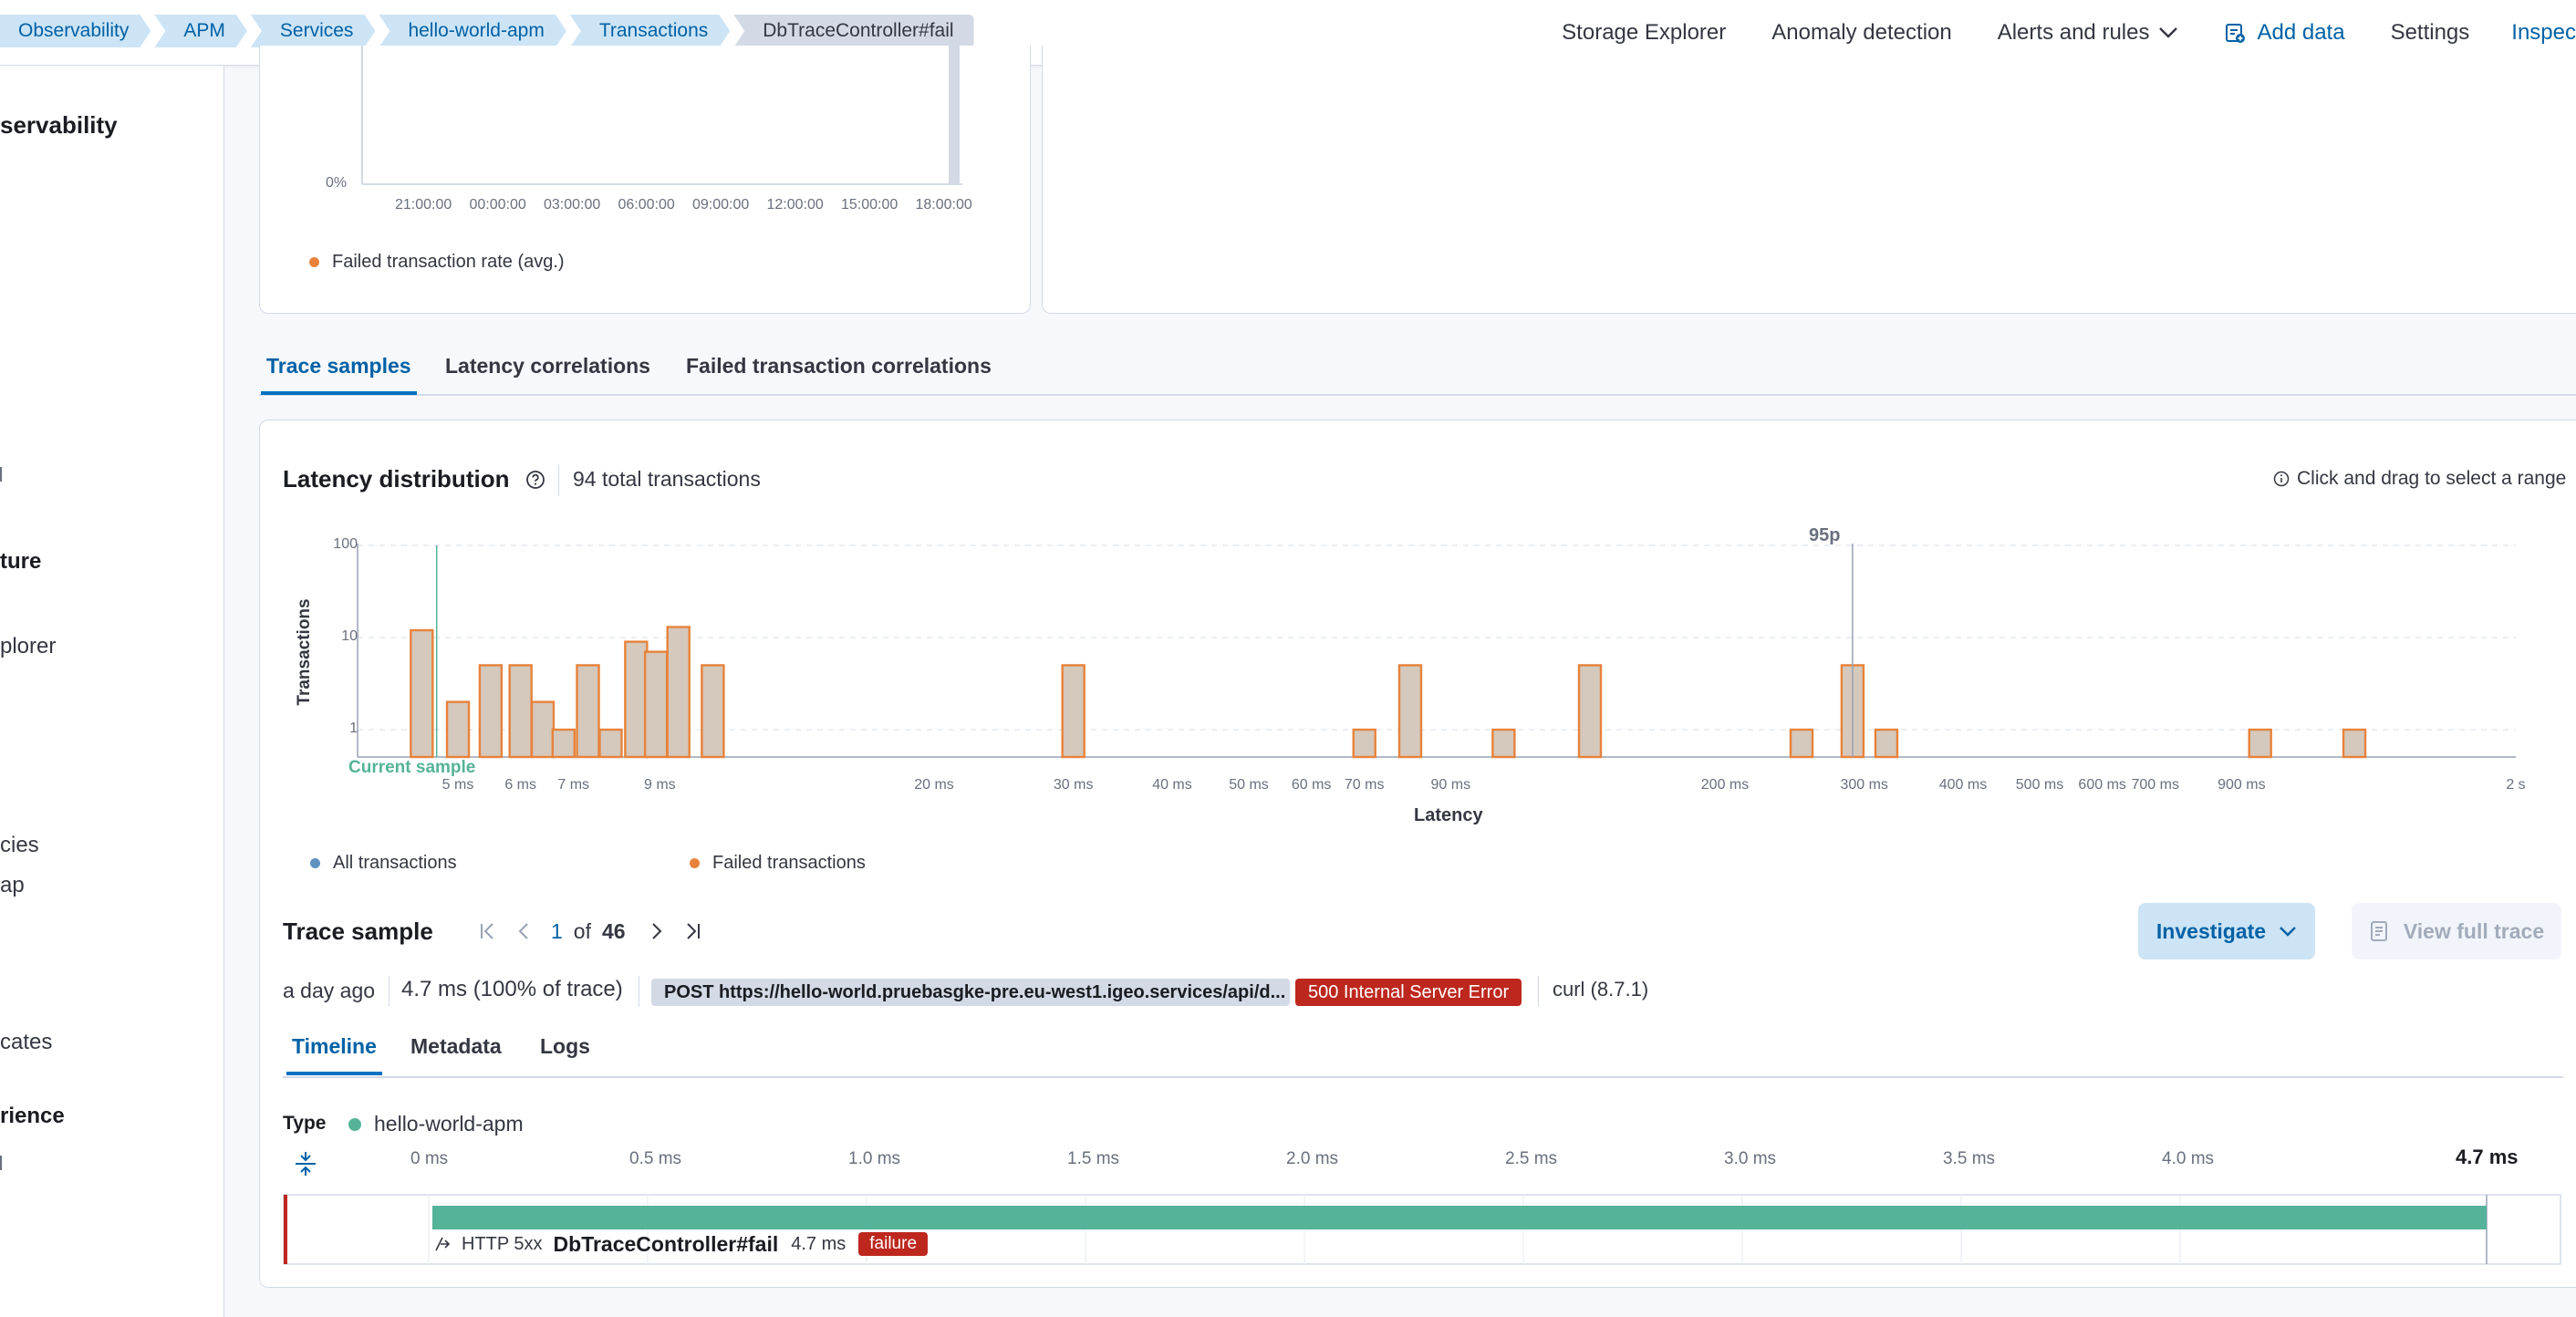 This screenshot has height=1317, width=2576. Describe the element at coordinates (613, 930) in the screenshot. I see `total-pages: 46` at that location.